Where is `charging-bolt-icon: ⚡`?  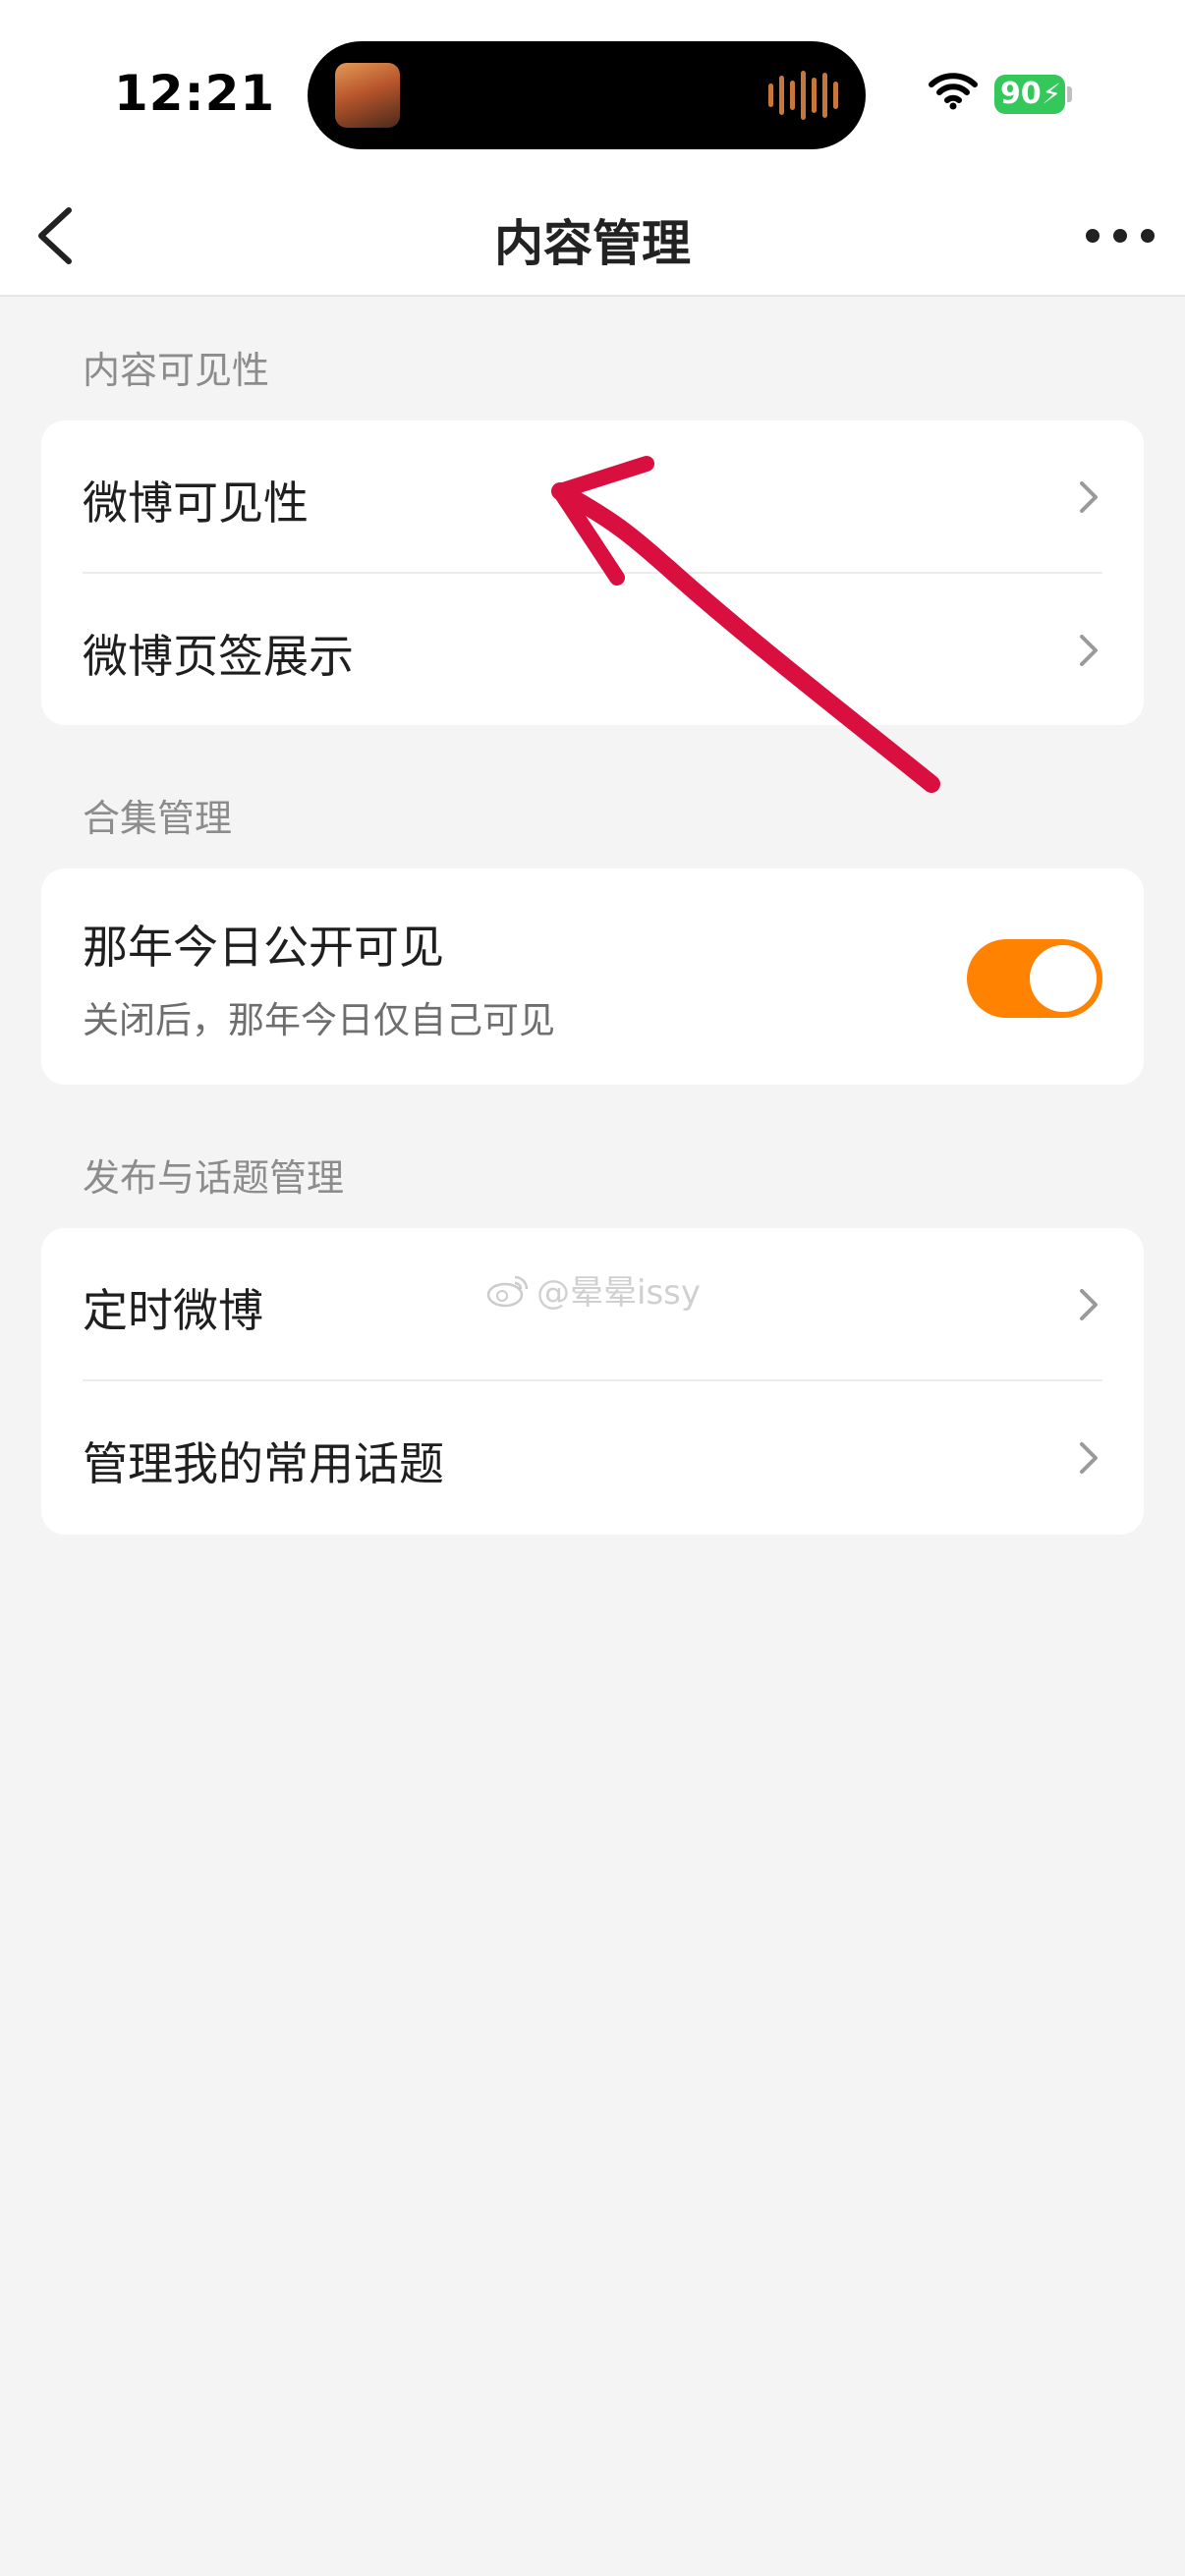 charging-bolt-icon: ⚡ is located at coordinates (1052, 94).